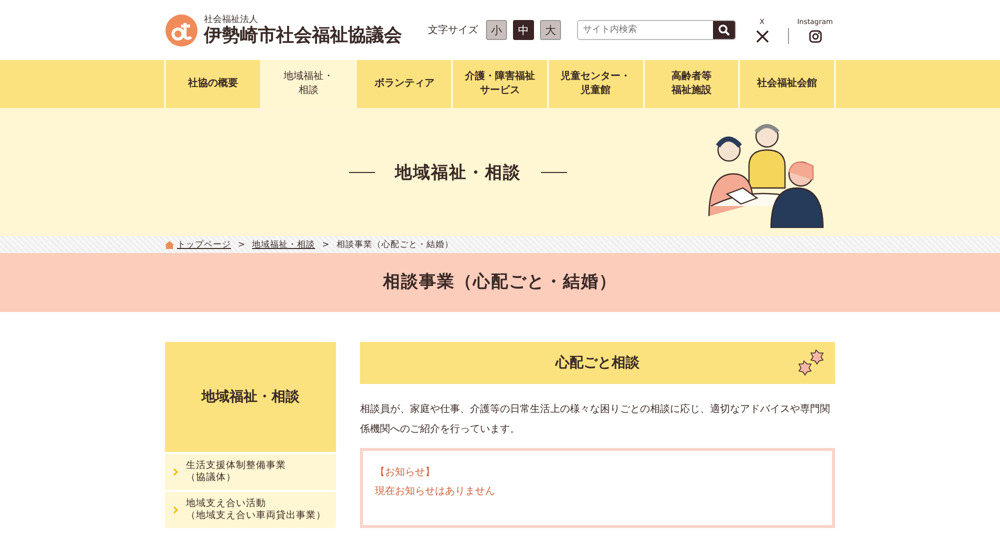 This screenshot has height=540, width=1000. What do you see at coordinates (256, 510) in the screenshot?
I see `sidebar-link-text: 地域支え合い活動 （地域支え合い車両貸出事業）` at bounding box center [256, 510].